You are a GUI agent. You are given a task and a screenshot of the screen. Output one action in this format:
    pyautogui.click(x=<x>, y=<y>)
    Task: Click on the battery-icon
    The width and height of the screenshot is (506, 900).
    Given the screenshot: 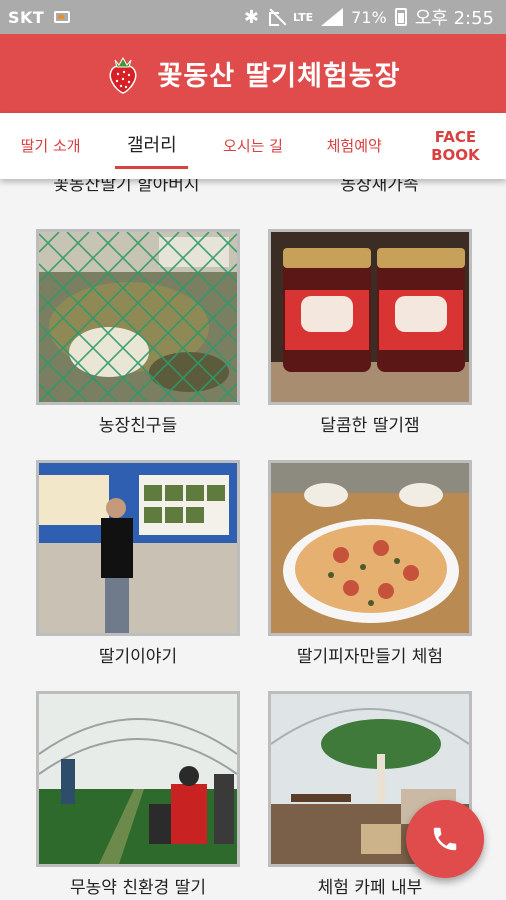 What is the action you would take?
    pyautogui.click(x=400, y=17)
    